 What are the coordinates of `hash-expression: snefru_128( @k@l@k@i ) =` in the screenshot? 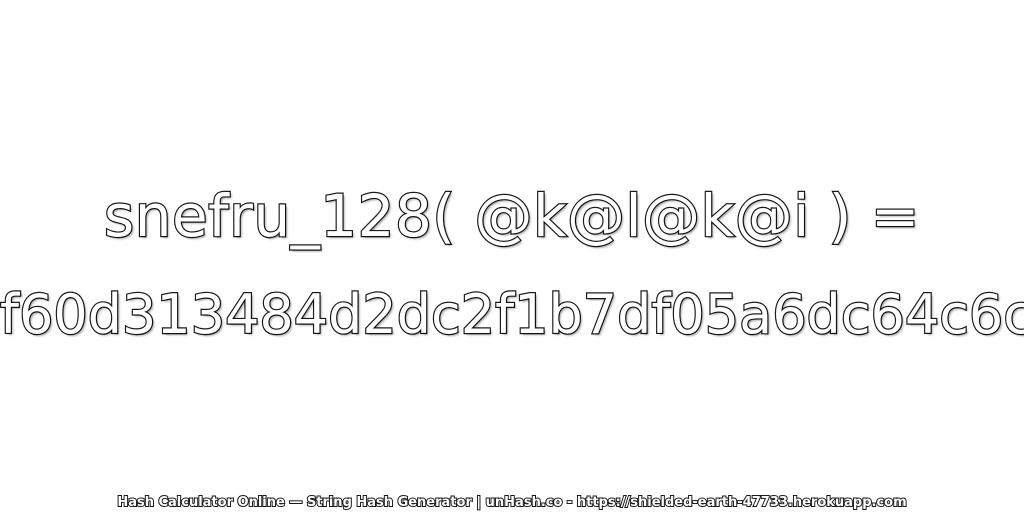 It's located at (512, 216).